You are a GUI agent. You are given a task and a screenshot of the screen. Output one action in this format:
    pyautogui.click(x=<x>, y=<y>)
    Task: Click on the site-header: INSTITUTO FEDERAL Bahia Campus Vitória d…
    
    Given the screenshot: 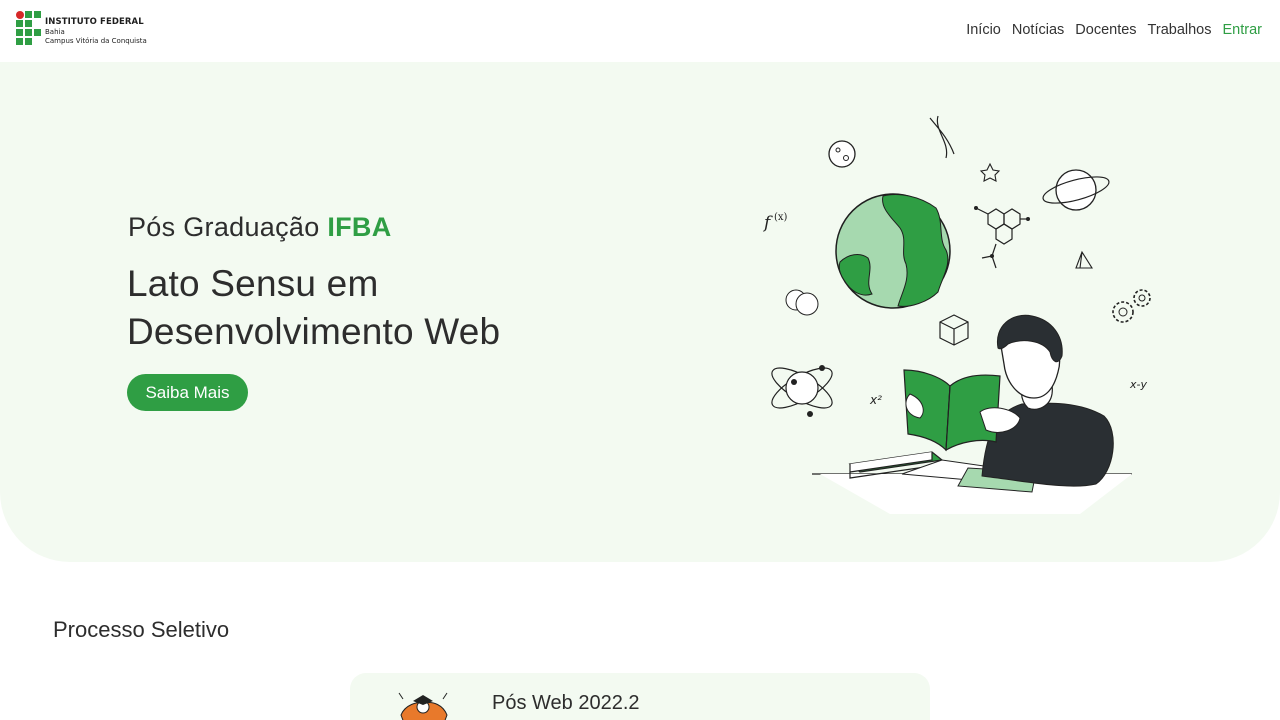 What is the action you would take?
    pyautogui.click(x=640, y=31)
    